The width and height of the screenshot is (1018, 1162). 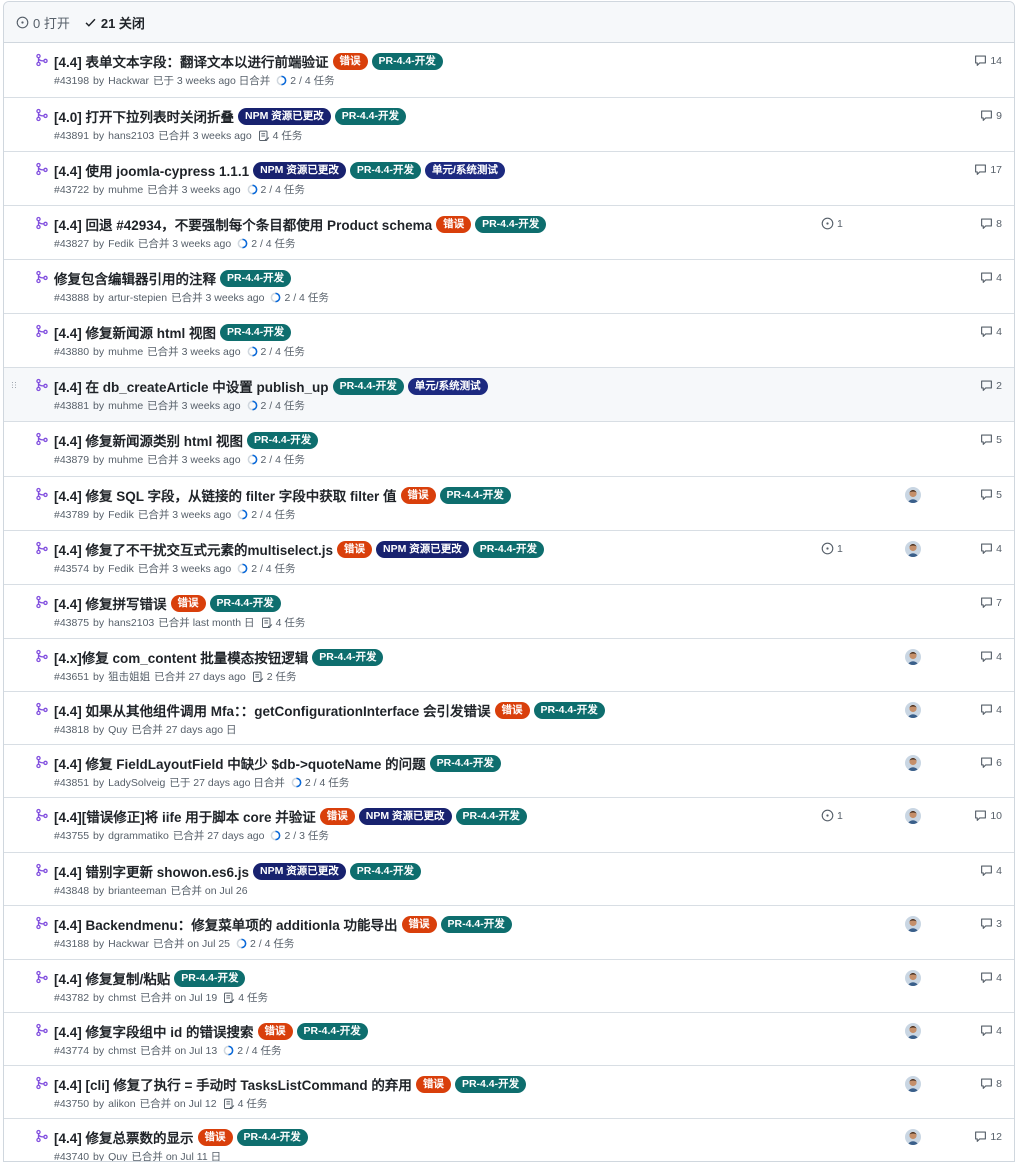 What do you see at coordinates (988, 815) in the screenshot?
I see `comments-link: 10` at bounding box center [988, 815].